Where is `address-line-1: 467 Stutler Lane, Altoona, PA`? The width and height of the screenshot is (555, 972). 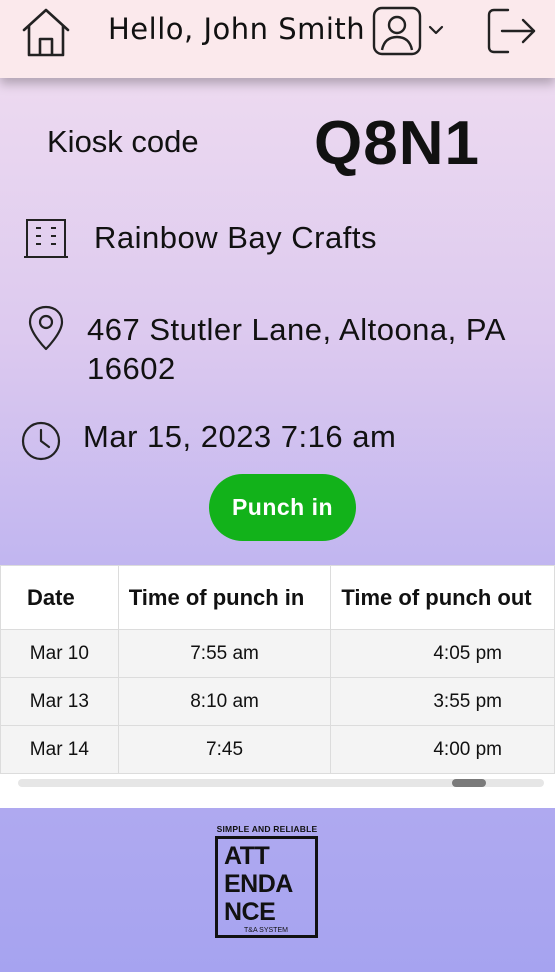 address-line-1: 467 Stutler Lane, Altoona, PA is located at coordinates (296, 329).